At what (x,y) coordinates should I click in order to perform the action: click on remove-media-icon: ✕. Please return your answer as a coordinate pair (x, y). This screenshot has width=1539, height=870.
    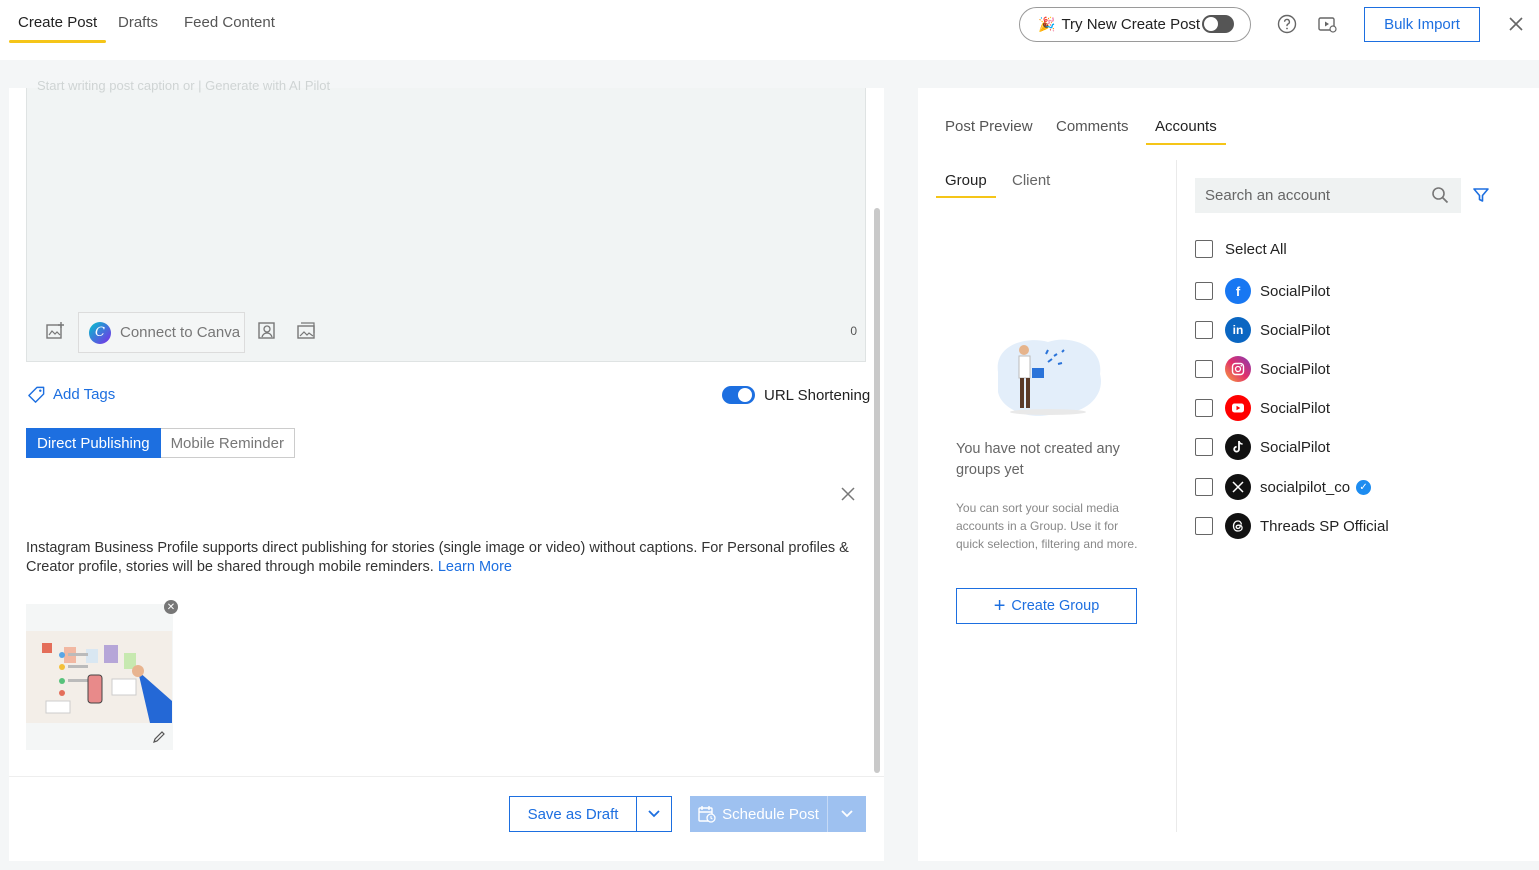
    Looking at the image, I should click on (171, 607).